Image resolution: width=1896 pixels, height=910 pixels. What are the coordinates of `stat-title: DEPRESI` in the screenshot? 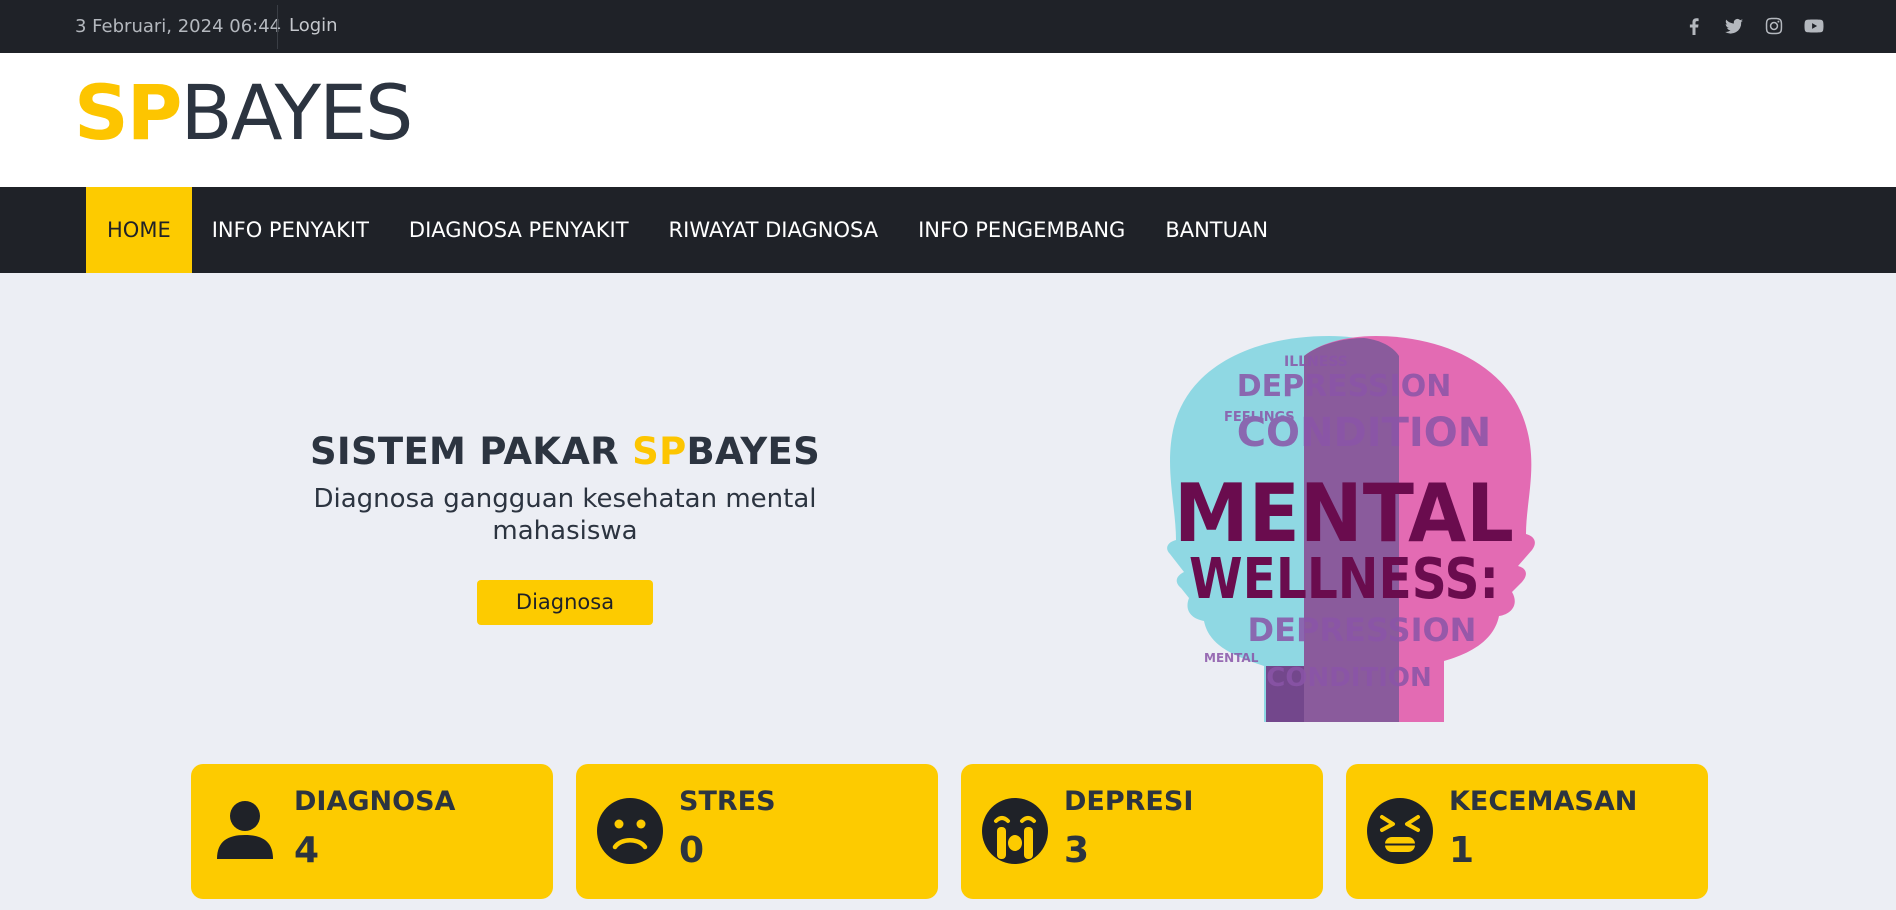 It's located at (1129, 801).